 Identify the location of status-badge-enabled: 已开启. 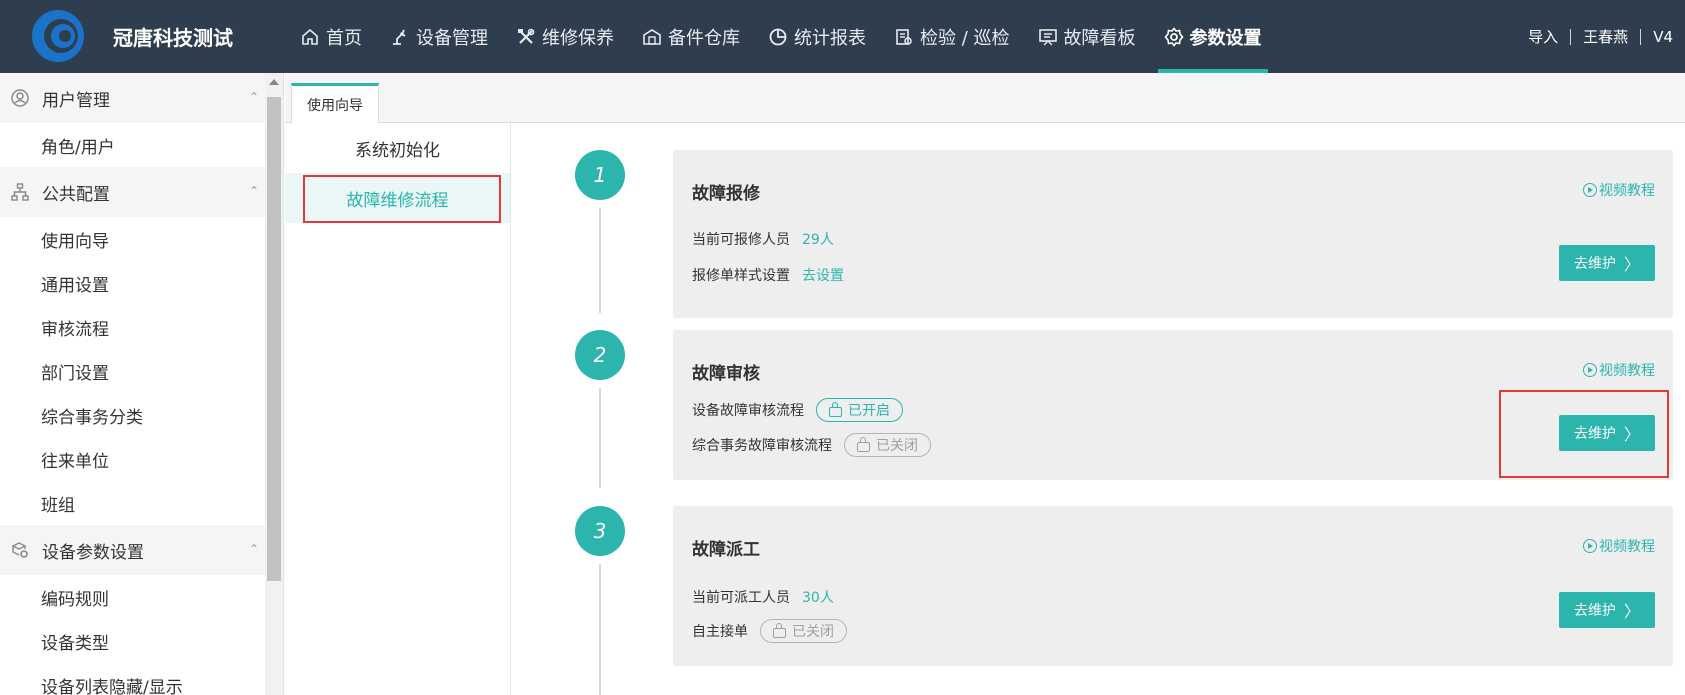
(859, 410).